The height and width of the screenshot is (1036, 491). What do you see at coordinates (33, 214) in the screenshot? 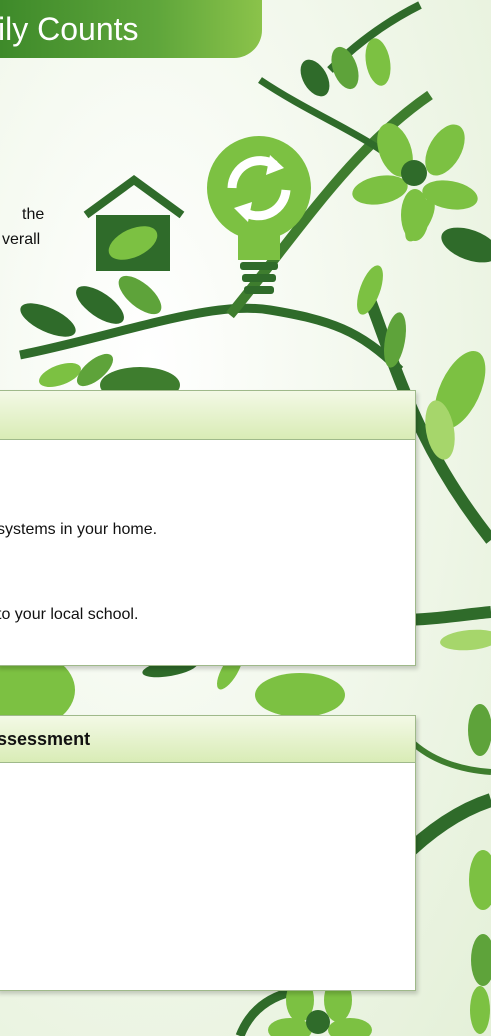
I see `intro-text-line1: the` at bounding box center [33, 214].